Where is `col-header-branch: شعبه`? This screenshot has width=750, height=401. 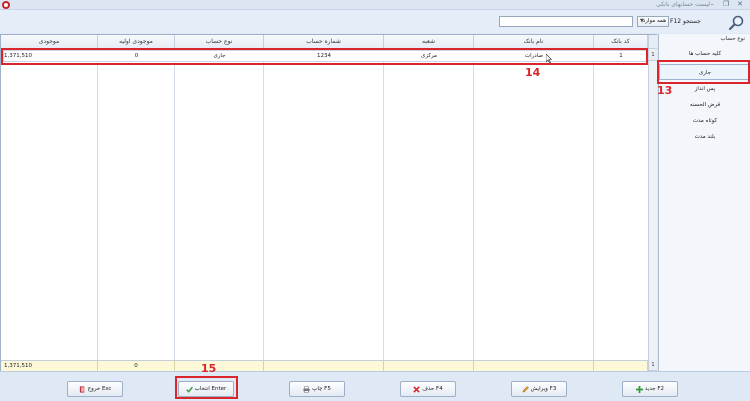 col-header-branch: شعبه is located at coordinates (429, 42).